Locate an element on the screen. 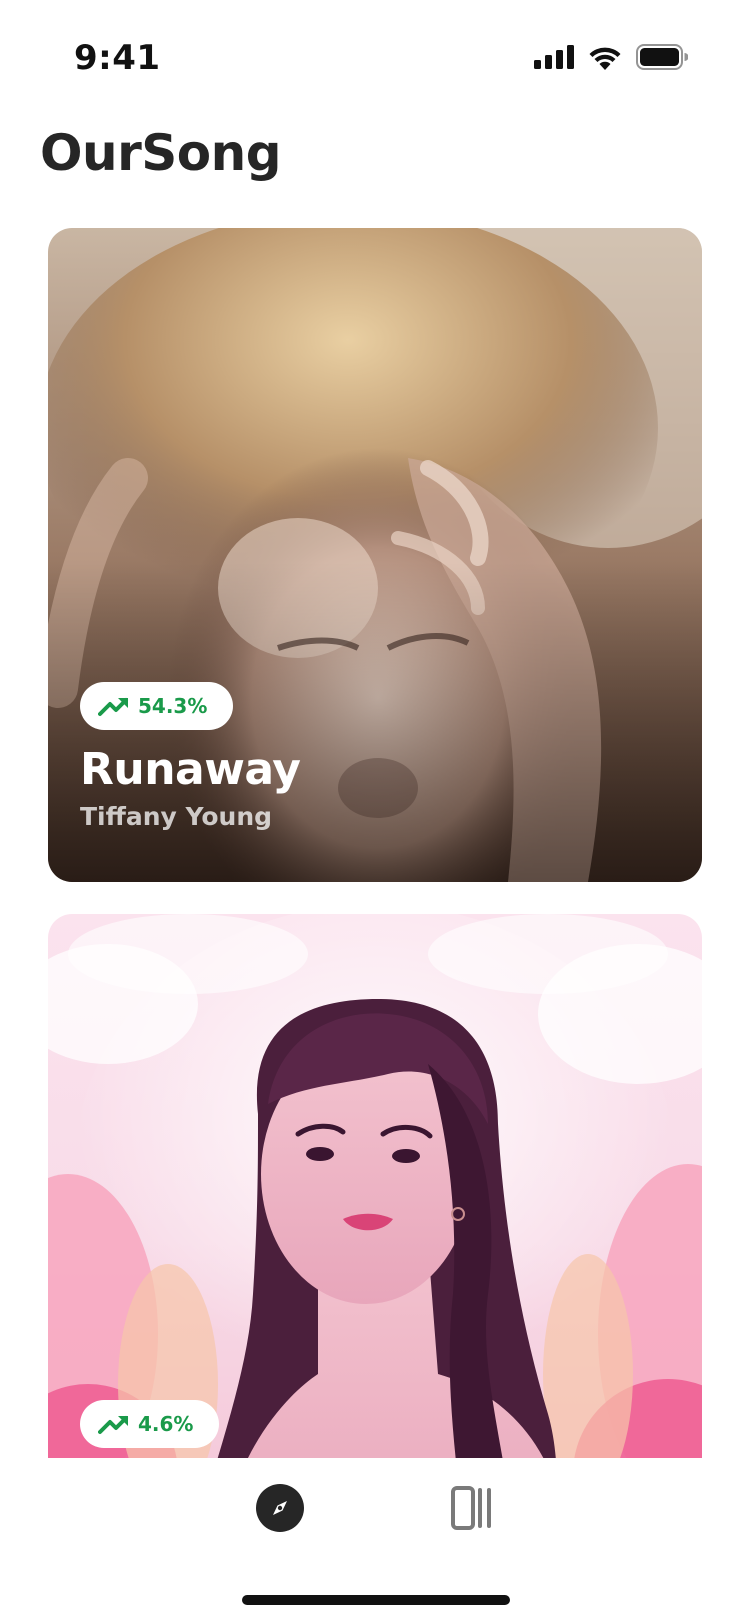 This screenshot has width=750, height=1624. home-indicator is located at coordinates (376, 1600).